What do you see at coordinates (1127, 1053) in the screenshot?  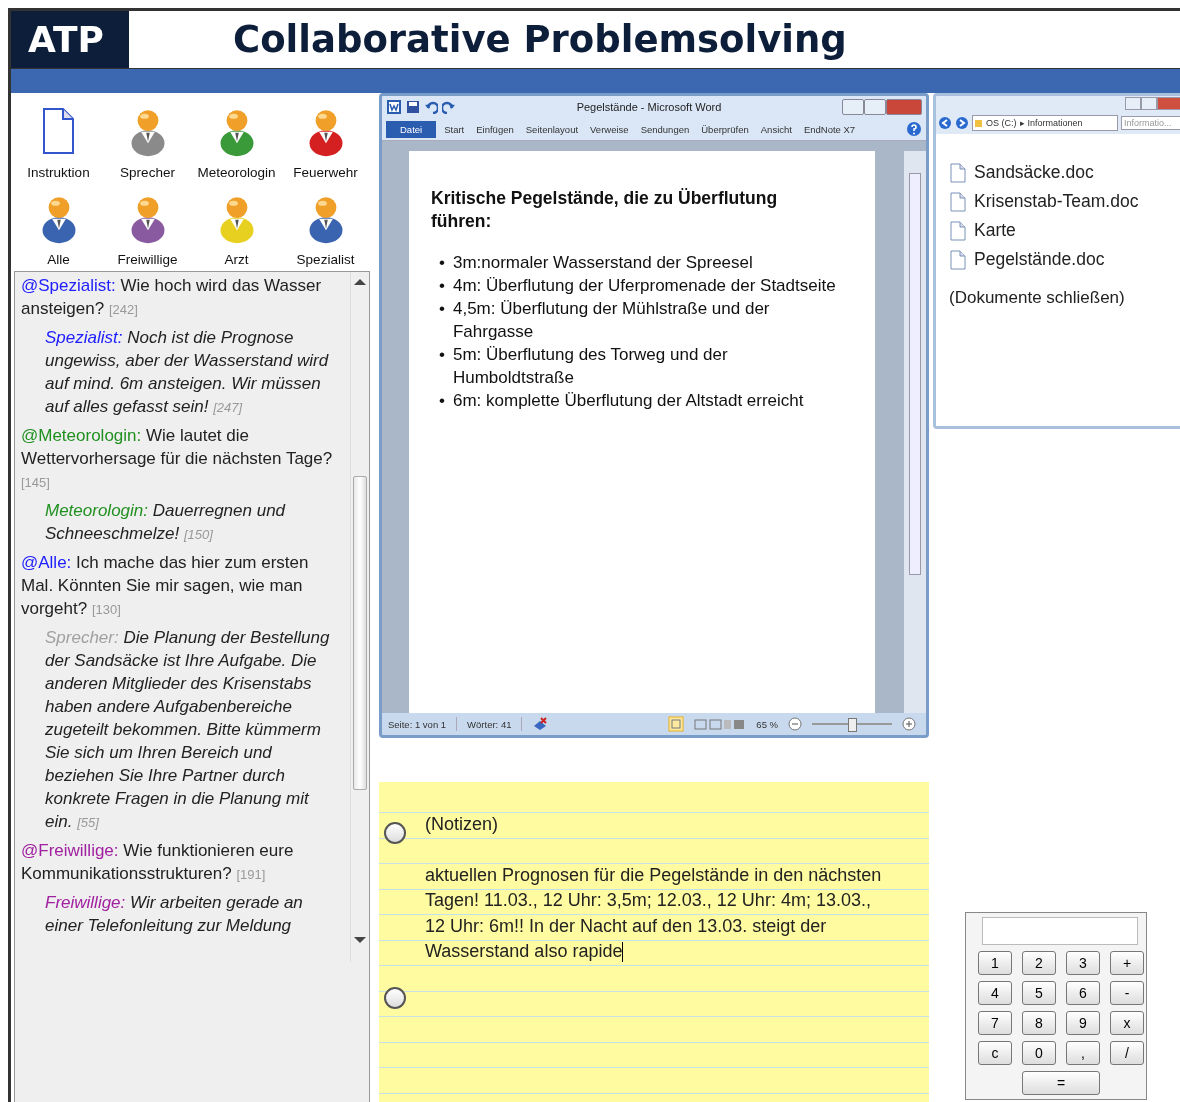 I see `calculator-key: /` at bounding box center [1127, 1053].